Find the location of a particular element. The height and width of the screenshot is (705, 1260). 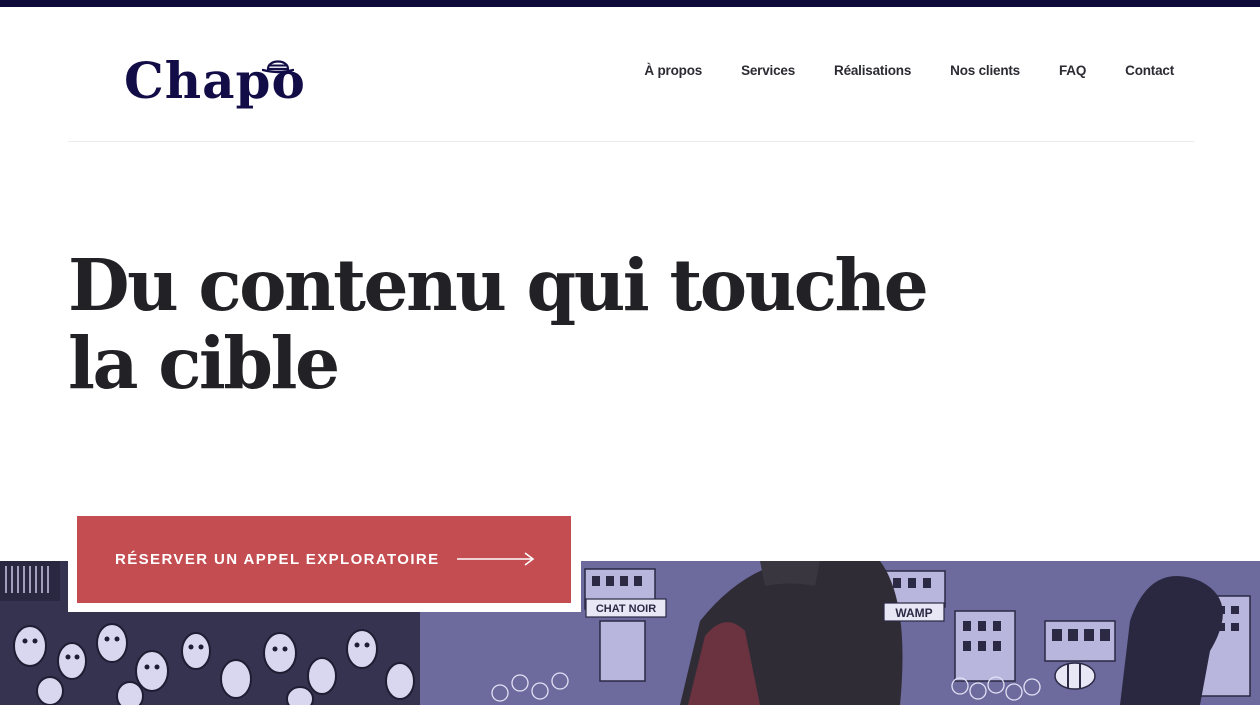

mural-sign-wamp: WAMP is located at coordinates (913, 613).